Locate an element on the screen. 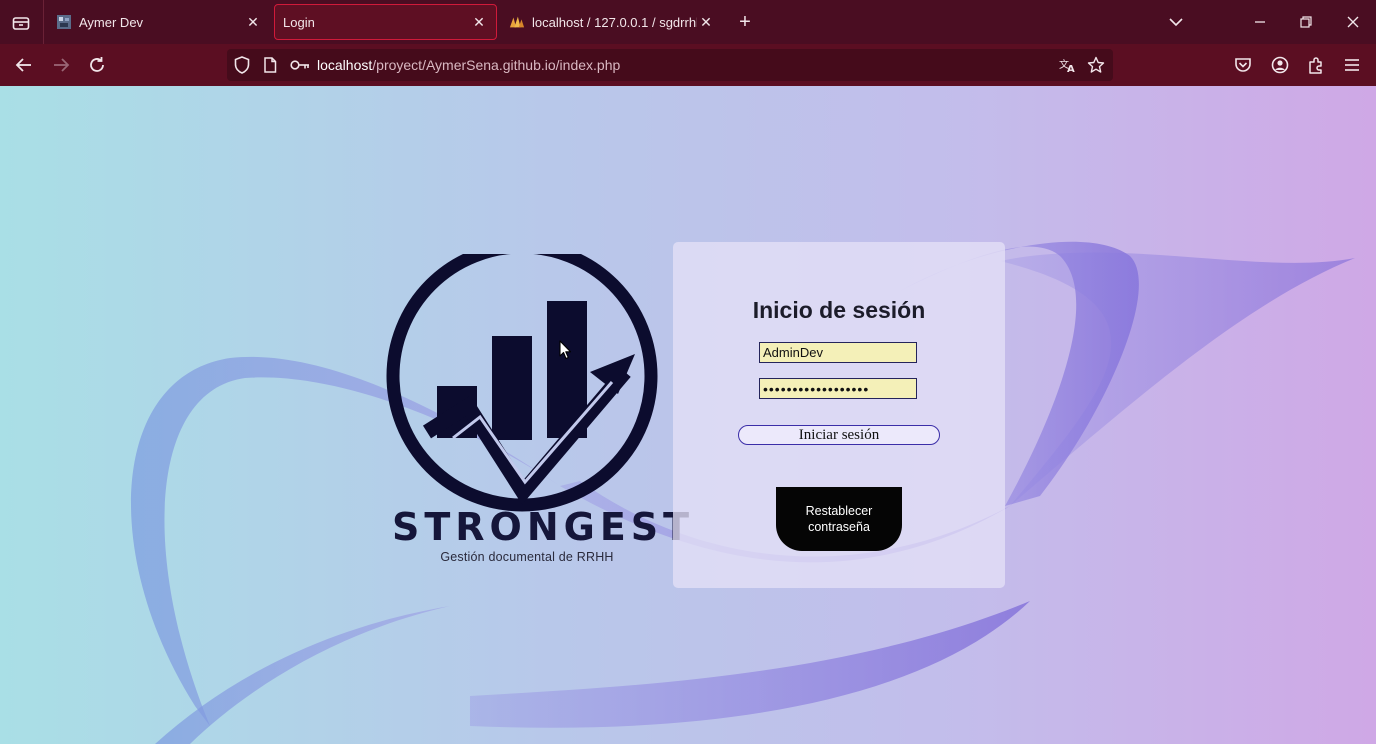 The height and width of the screenshot is (744, 1376). translate-icon: 文A is located at coordinates (1068, 65).